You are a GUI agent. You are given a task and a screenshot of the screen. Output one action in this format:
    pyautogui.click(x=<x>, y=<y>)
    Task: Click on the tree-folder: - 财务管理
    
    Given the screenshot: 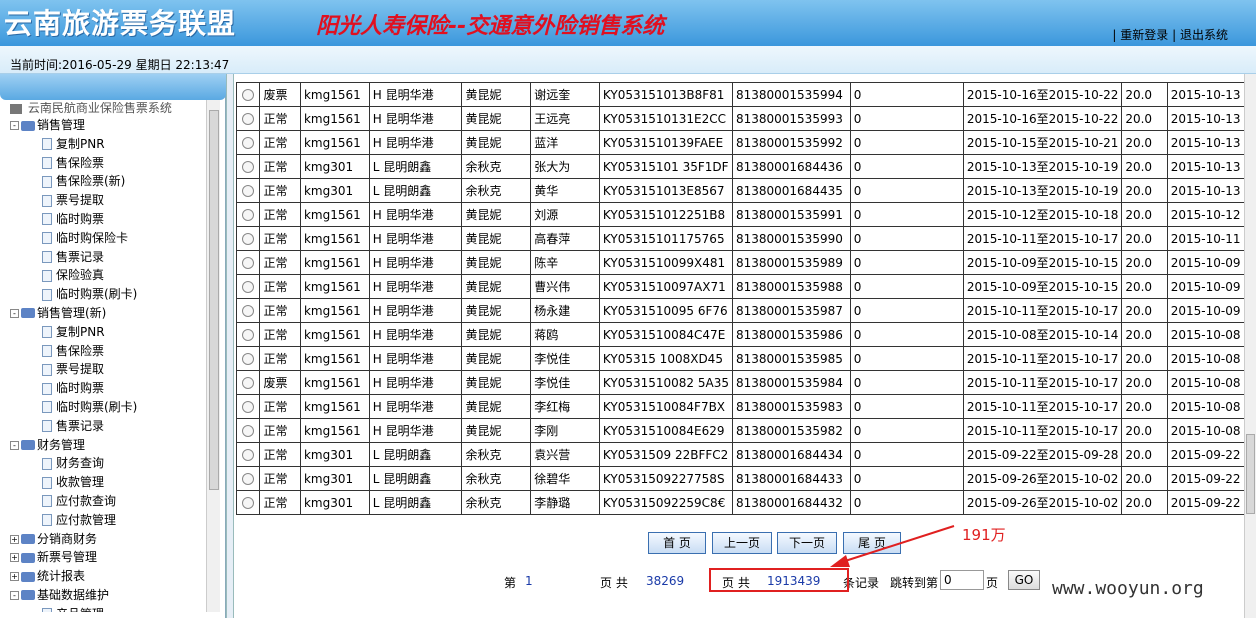 What is the action you would take?
    pyautogui.click(x=103, y=445)
    